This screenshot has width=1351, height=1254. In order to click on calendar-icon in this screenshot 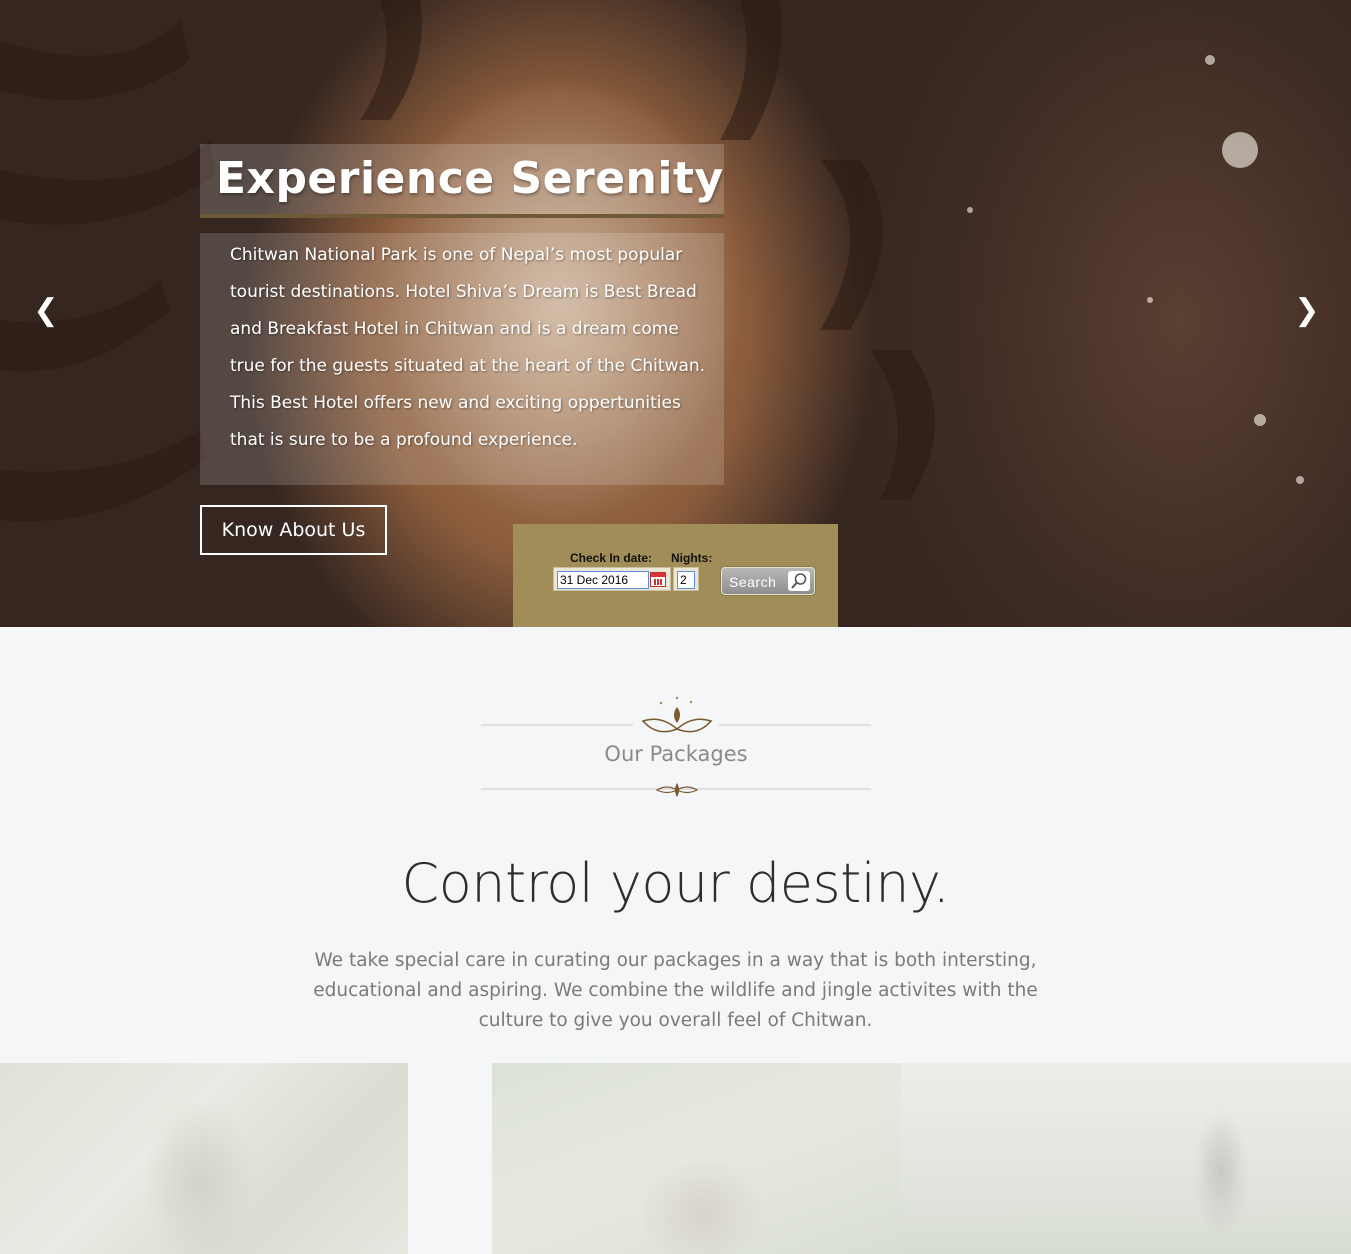, I will do `click(658, 579)`.